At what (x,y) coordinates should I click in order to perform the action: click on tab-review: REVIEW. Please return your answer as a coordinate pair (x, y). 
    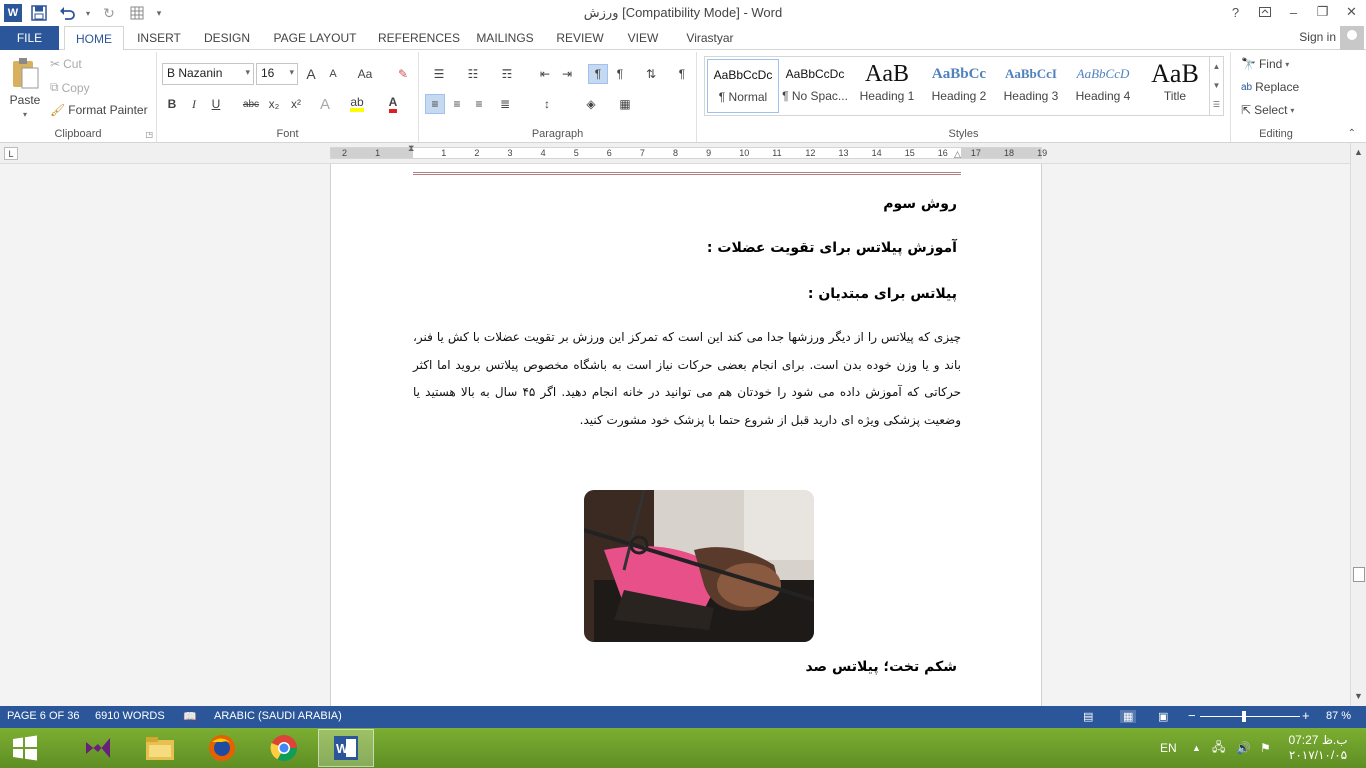
    Looking at the image, I should click on (580, 38).